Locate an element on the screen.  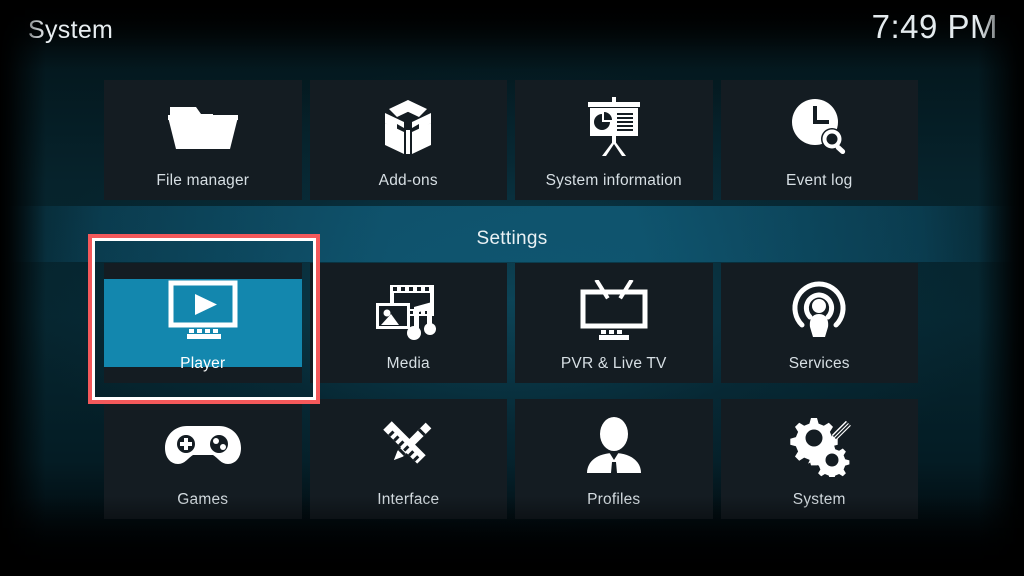
right-vignette is located at coordinates (1001, 288).